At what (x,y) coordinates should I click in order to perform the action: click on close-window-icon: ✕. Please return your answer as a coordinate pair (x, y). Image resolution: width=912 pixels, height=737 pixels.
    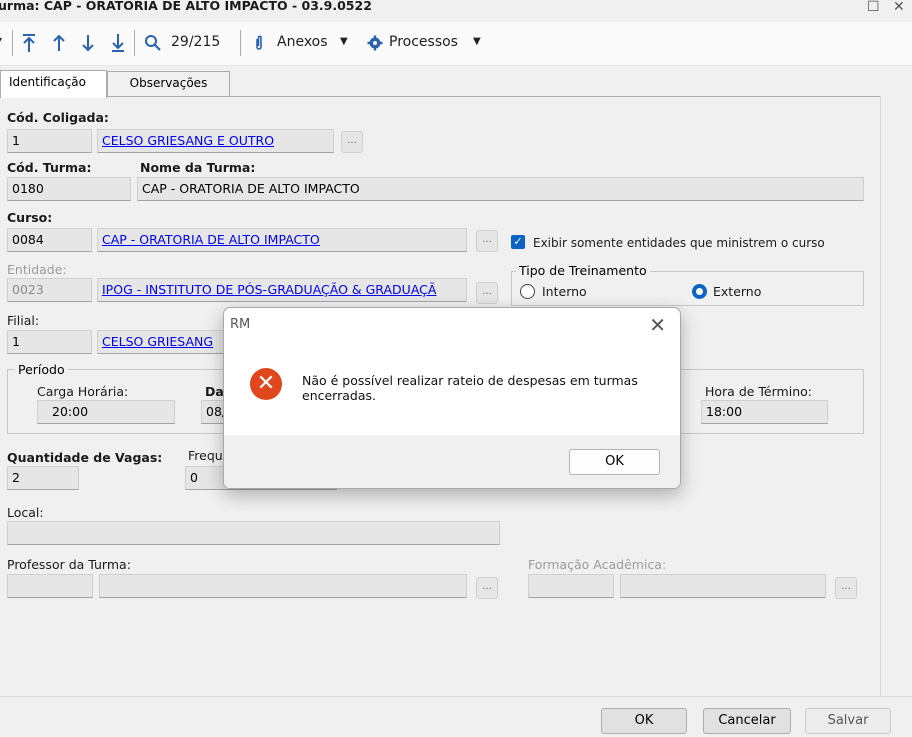
    Looking at the image, I should click on (899, 7).